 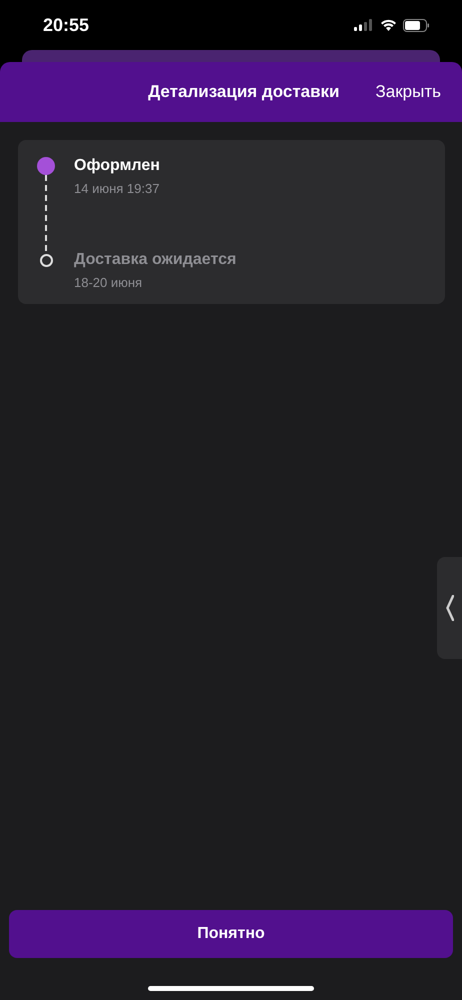 What do you see at coordinates (388, 25) in the screenshot?
I see `wifi-icon` at bounding box center [388, 25].